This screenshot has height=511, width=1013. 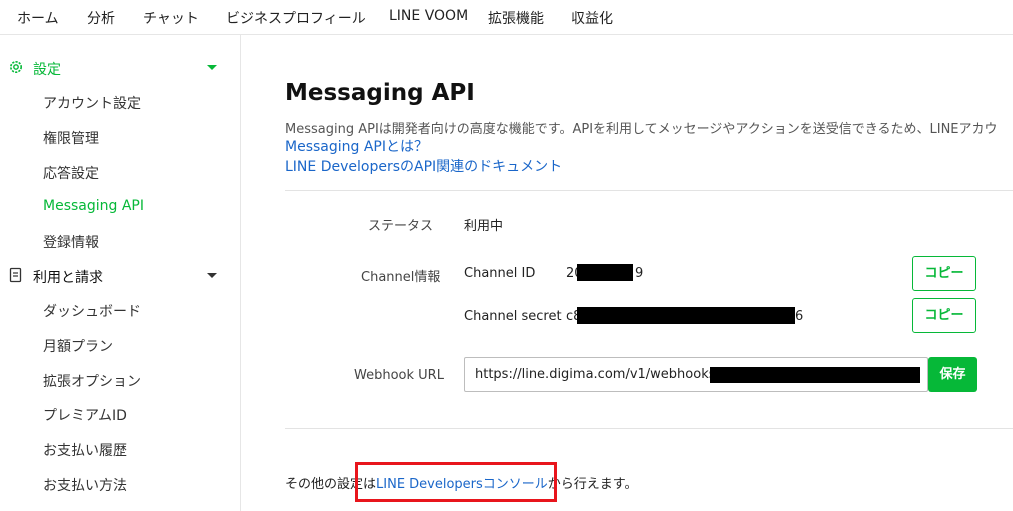 What do you see at coordinates (500, 273) in the screenshot?
I see `channel-id-label: Channel ID` at bounding box center [500, 273].